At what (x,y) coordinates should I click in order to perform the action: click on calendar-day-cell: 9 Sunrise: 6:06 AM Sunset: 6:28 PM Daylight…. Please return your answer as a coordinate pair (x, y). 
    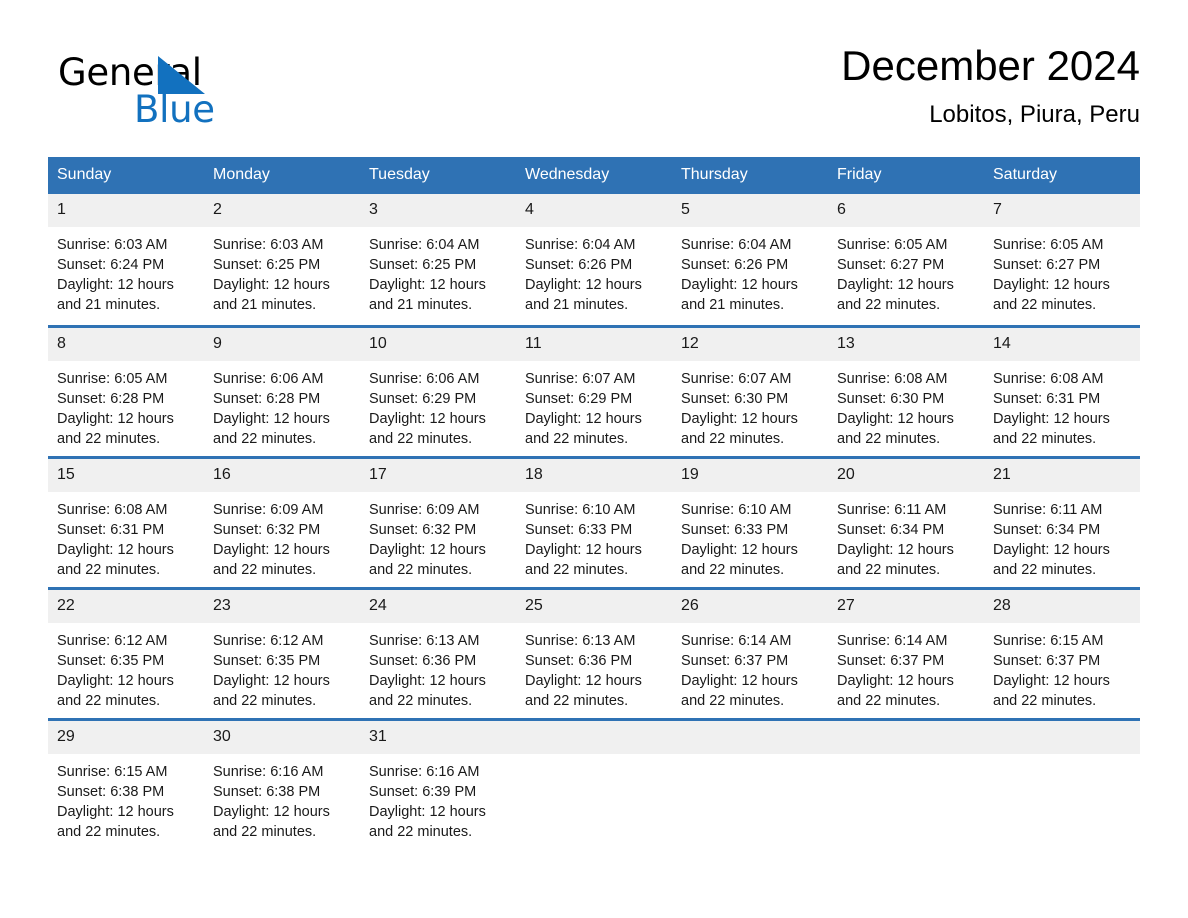
    Looking at the image, I should click on (282, 390).